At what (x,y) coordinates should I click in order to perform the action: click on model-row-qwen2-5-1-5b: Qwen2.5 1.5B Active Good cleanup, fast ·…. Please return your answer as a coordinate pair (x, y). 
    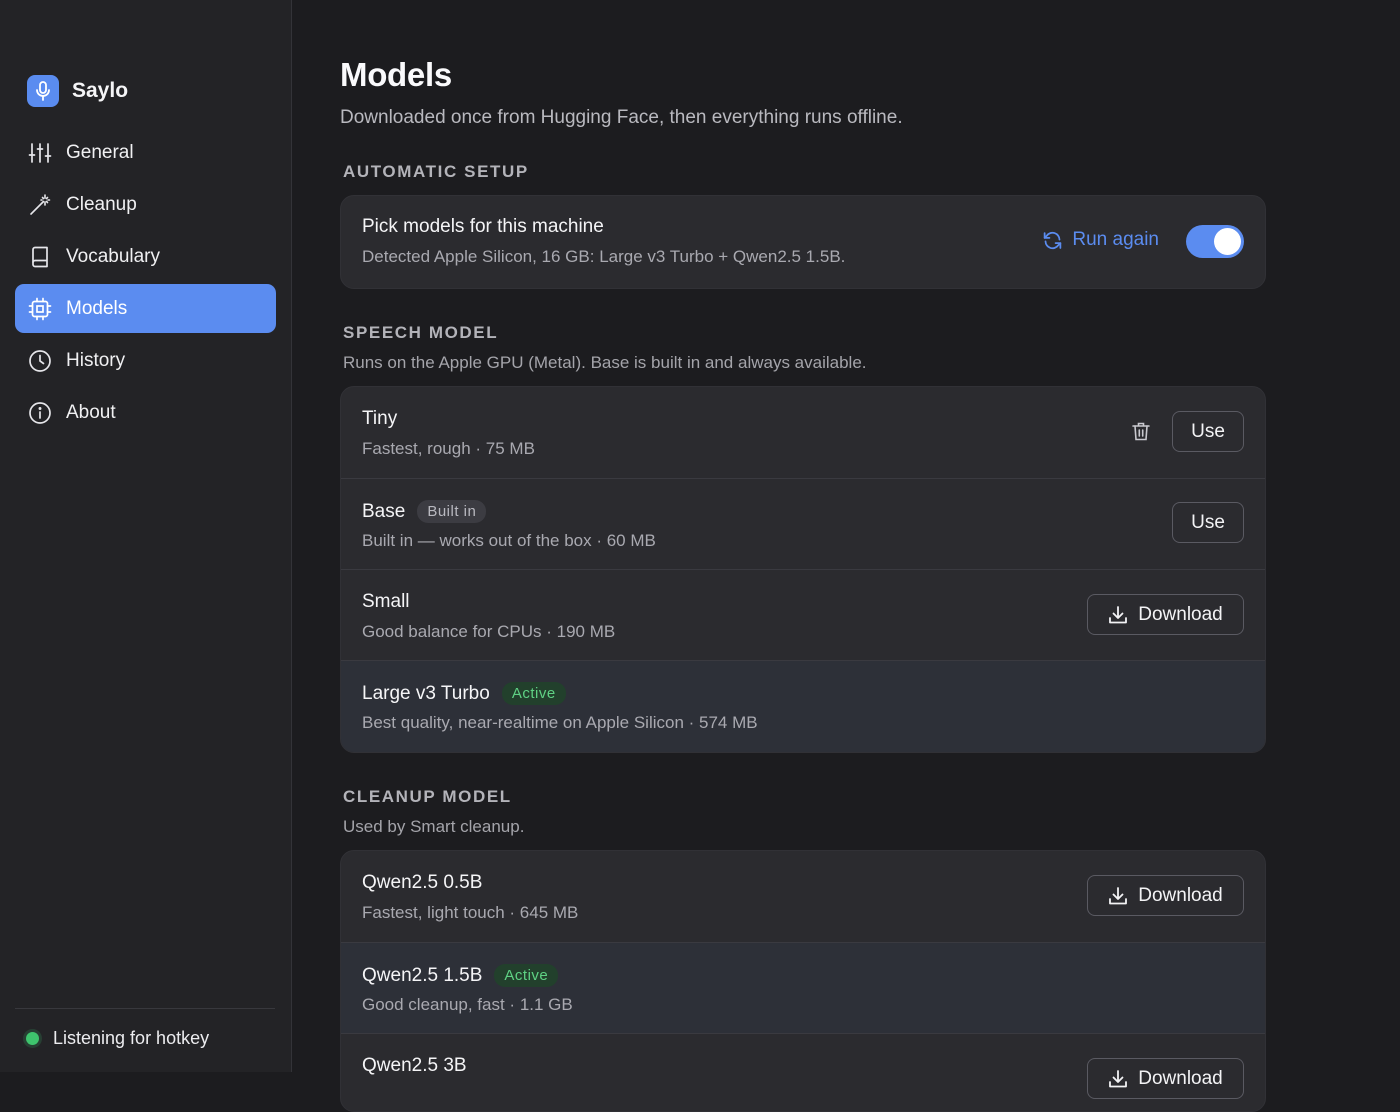
    Looking at the image, I should click on (803, 988).